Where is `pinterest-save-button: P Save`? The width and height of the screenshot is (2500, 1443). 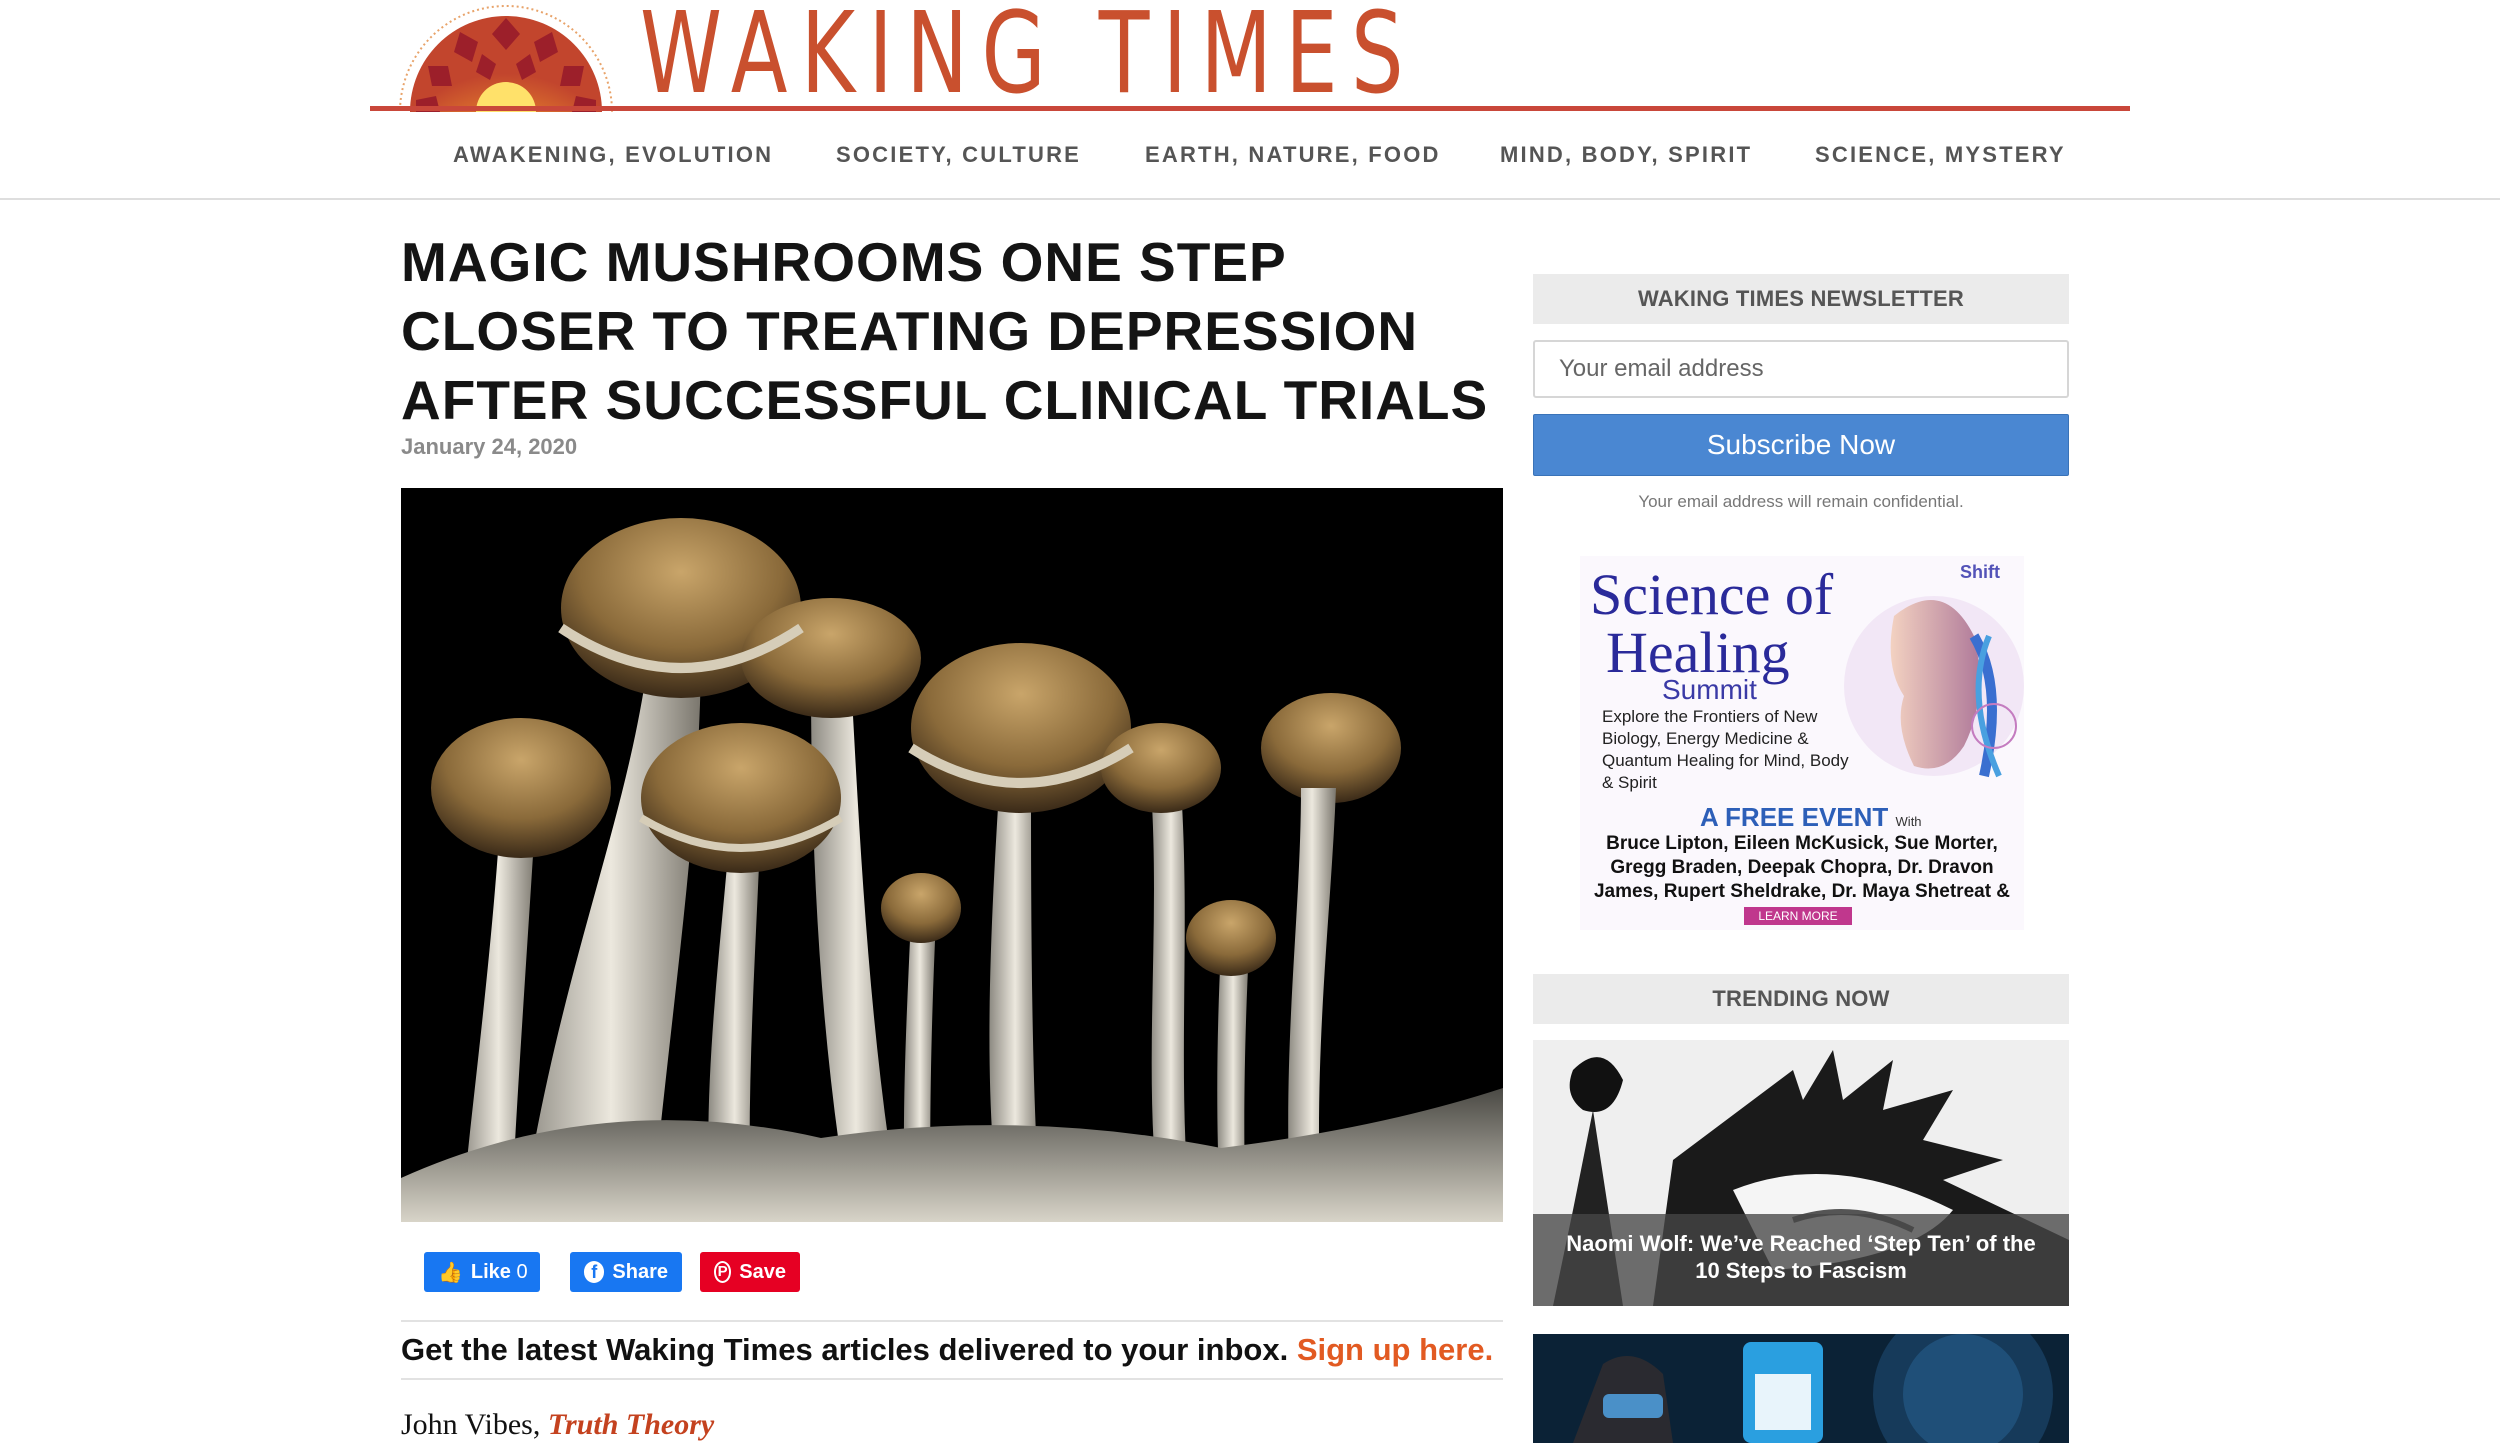 pinterest-save-button: P Save is located at coordinates (750, 1272).